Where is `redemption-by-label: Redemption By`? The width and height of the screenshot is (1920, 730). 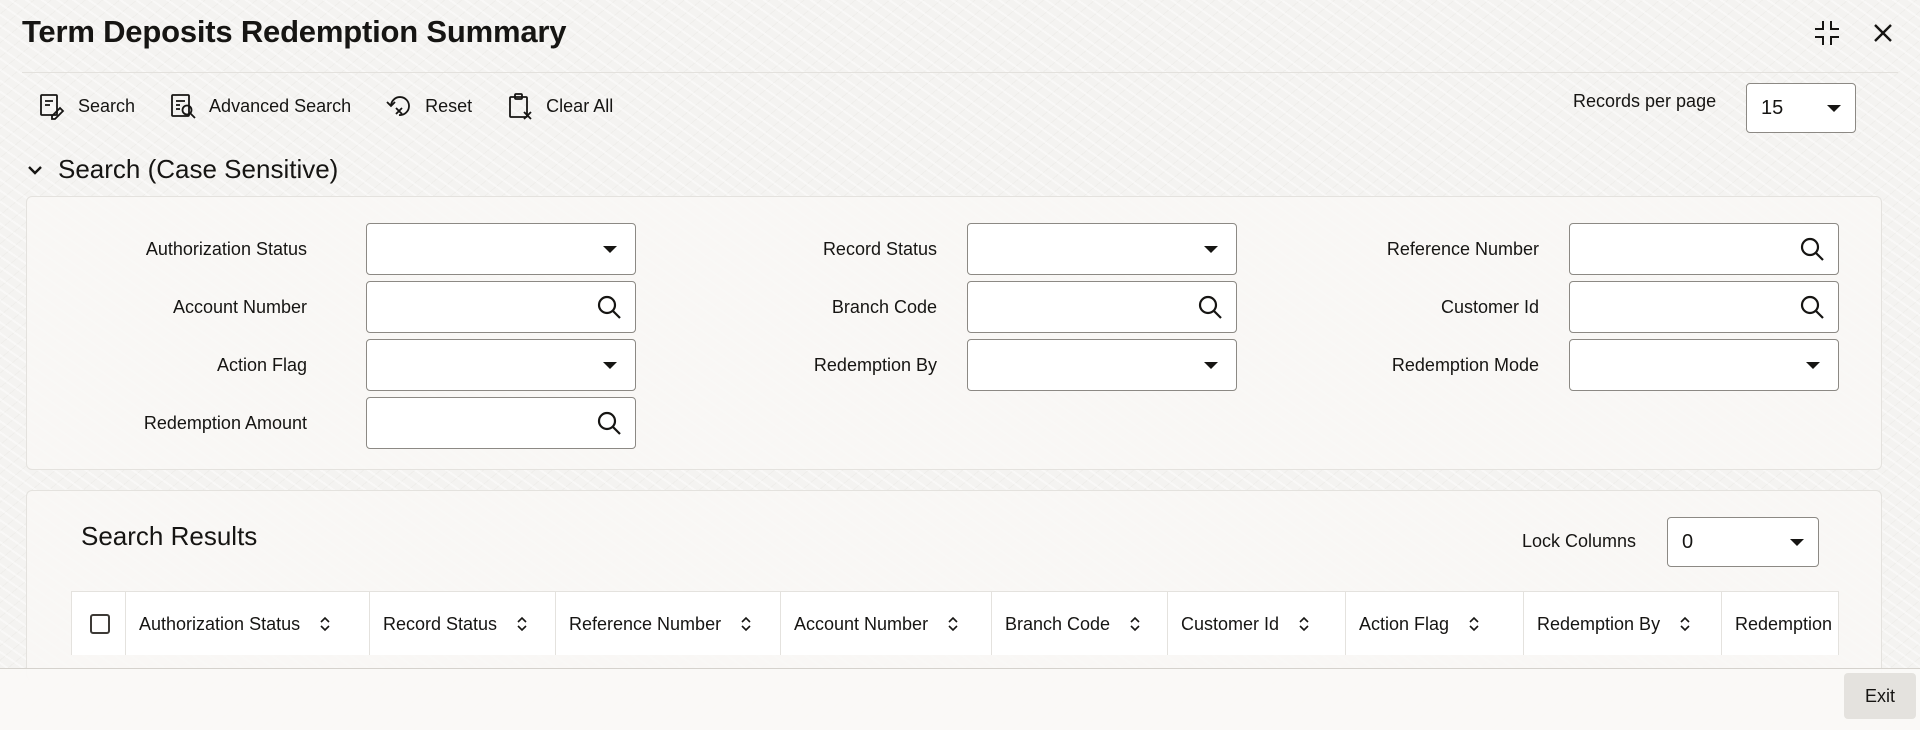
redemption-by-label: Redemption By is located at coordinates (875, 365).